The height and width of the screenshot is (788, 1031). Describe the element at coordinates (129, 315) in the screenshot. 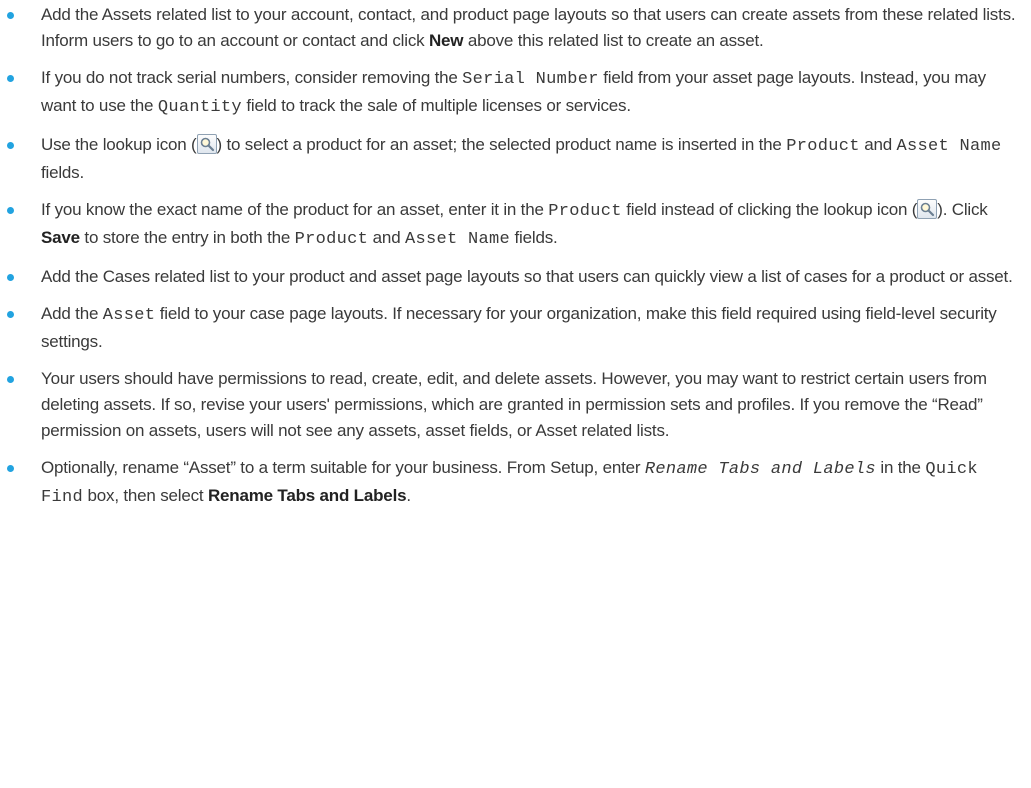

I see `field-name: Asset` at that location.